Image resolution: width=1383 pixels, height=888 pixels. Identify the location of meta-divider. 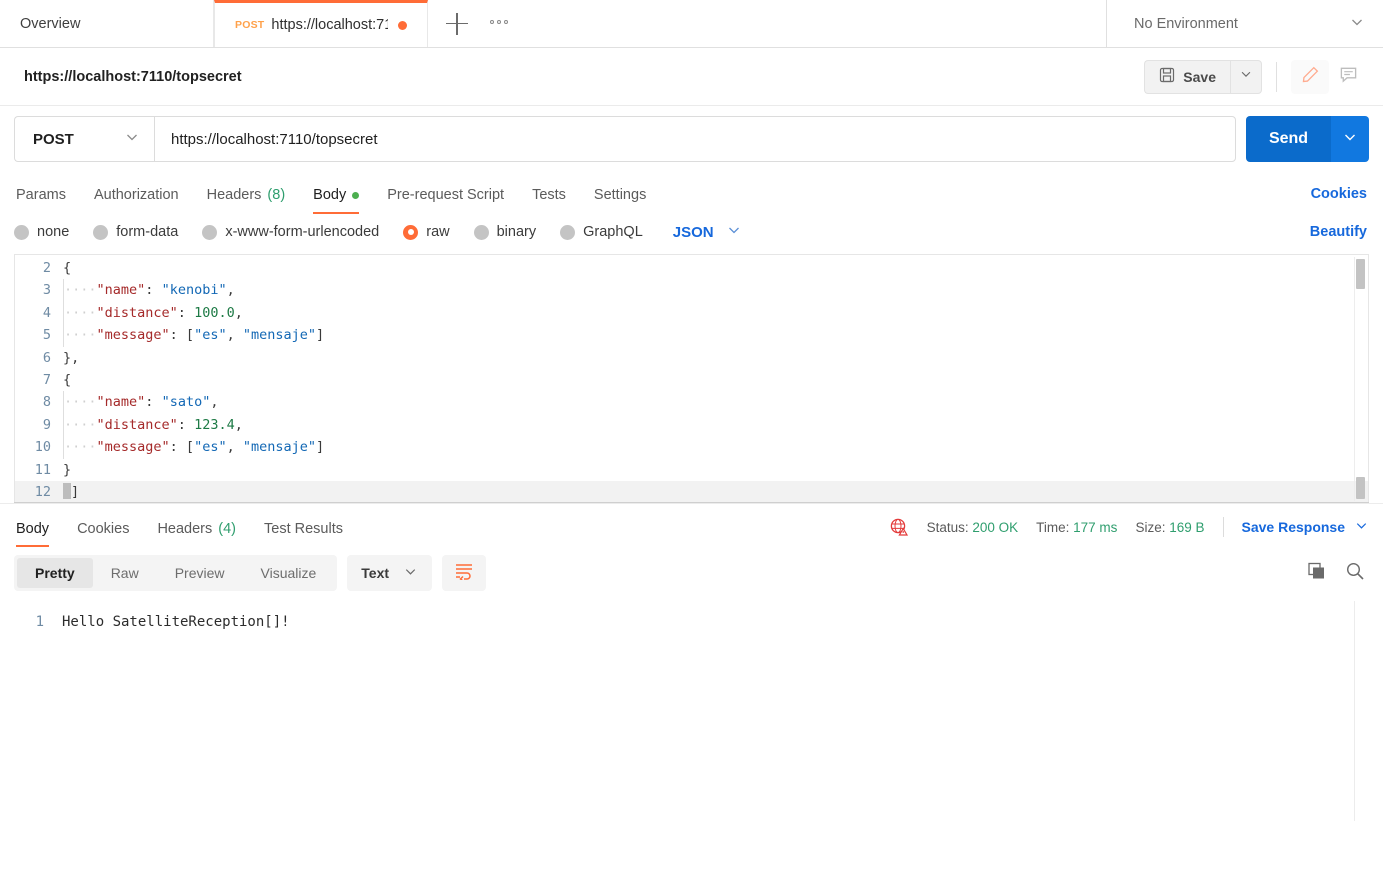
(1223, 527).